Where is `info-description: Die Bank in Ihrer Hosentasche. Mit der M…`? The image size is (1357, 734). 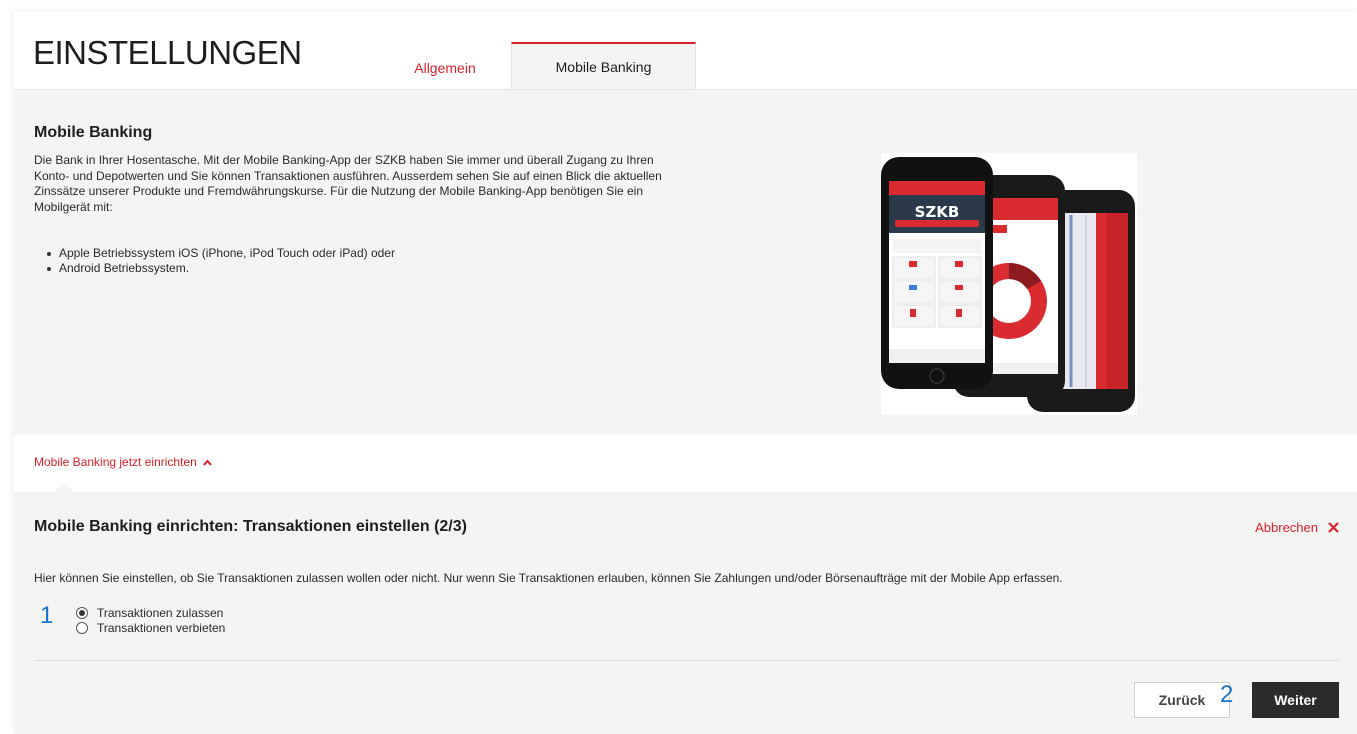
info-description: Die Bank in Ihrer Hosentasche. Mit der M… is located at coordinates (348, 183).